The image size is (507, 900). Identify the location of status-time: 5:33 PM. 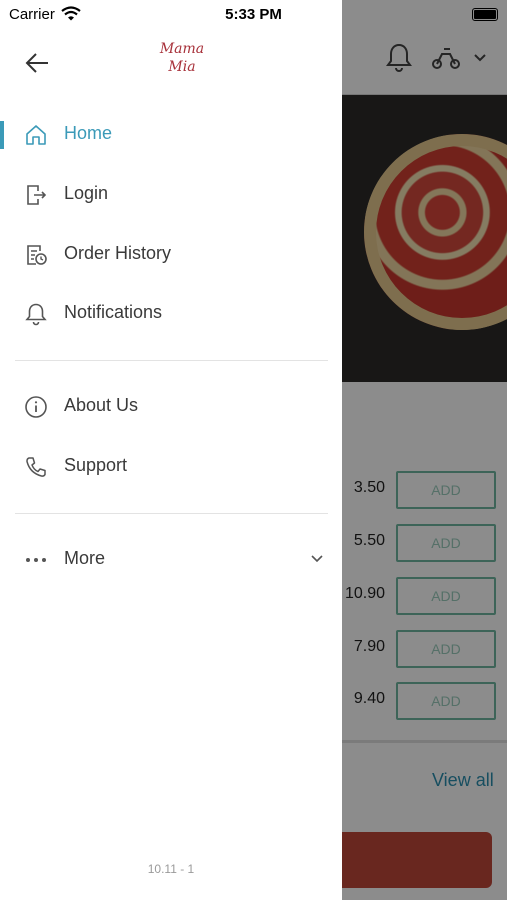
(253, 14).